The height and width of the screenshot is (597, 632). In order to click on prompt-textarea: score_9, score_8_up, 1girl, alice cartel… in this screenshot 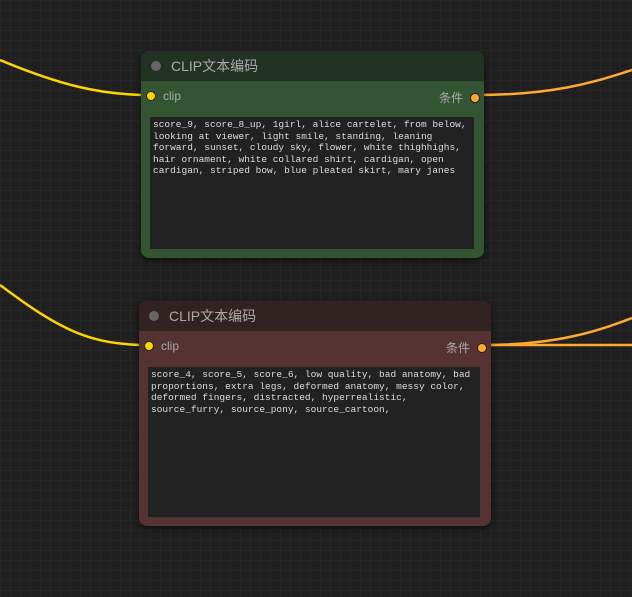, I will do `click(312, 183)`.